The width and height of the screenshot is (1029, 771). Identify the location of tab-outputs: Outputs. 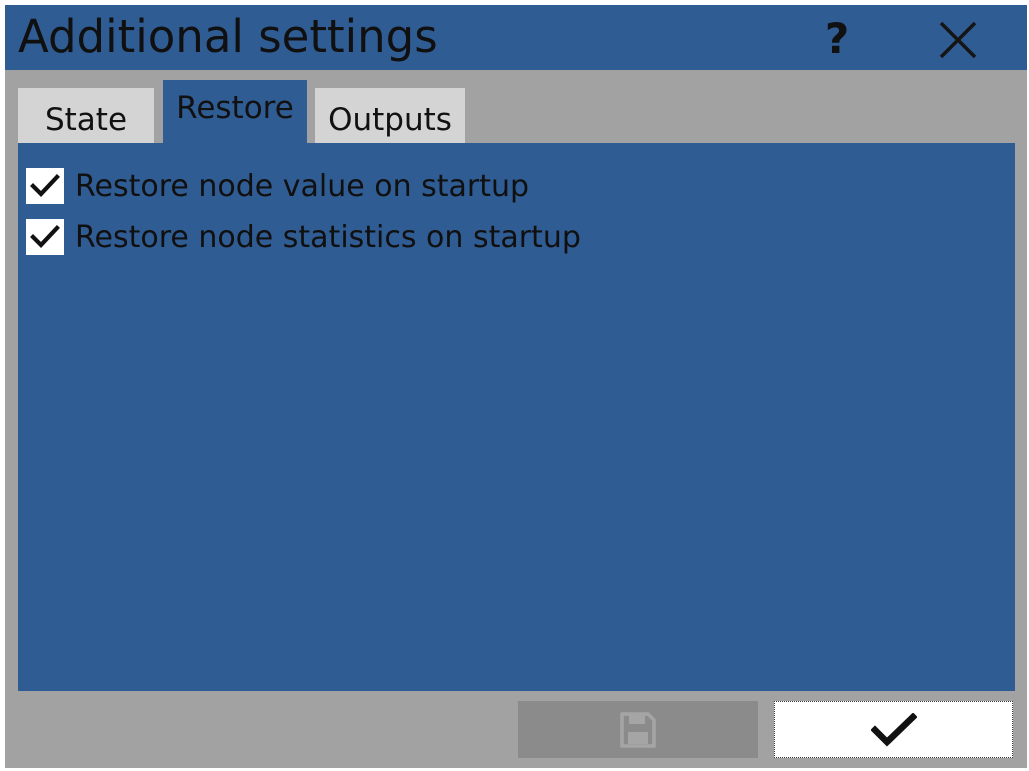
(390, 115).